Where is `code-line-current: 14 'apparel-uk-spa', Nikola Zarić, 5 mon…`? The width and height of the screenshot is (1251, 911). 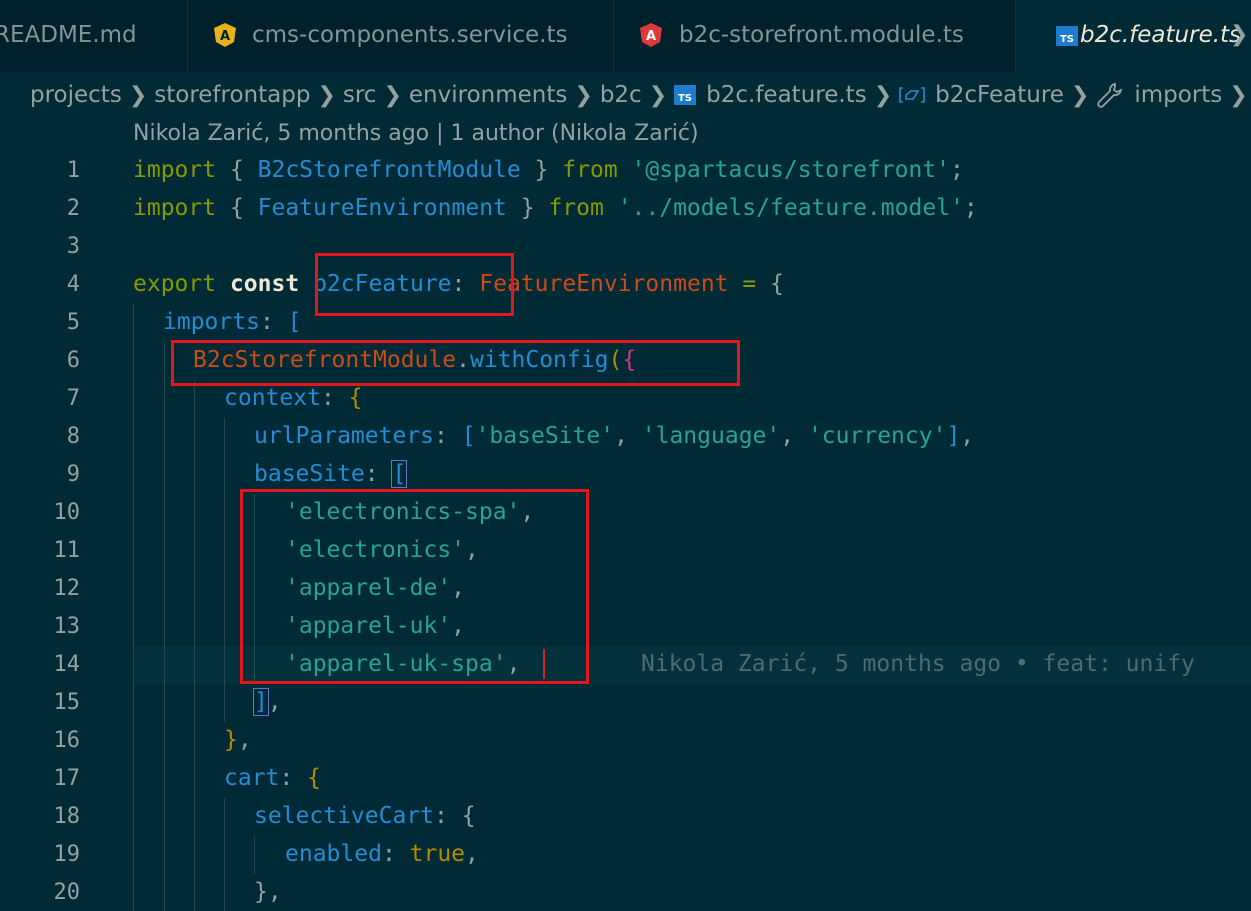 code-line-current: 14 'apparel-uk-spa', Nikola Zarić, 5 mon… is located at coordinates (625, 665).